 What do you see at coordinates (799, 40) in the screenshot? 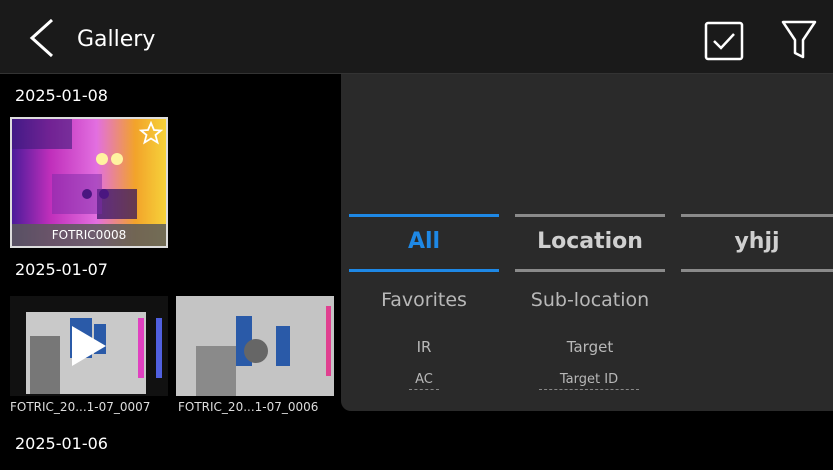
I see `filter-icon` at bounding box center [799, 40].